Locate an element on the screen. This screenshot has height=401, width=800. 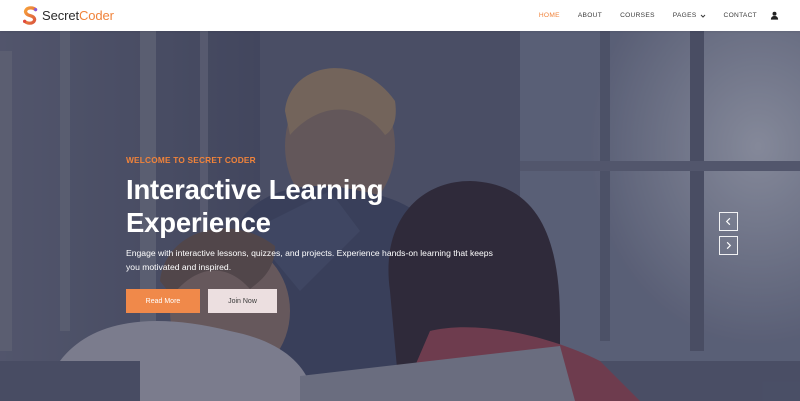
hero-headline: Interactive Learning Experience is located at coordinates (316, 206).